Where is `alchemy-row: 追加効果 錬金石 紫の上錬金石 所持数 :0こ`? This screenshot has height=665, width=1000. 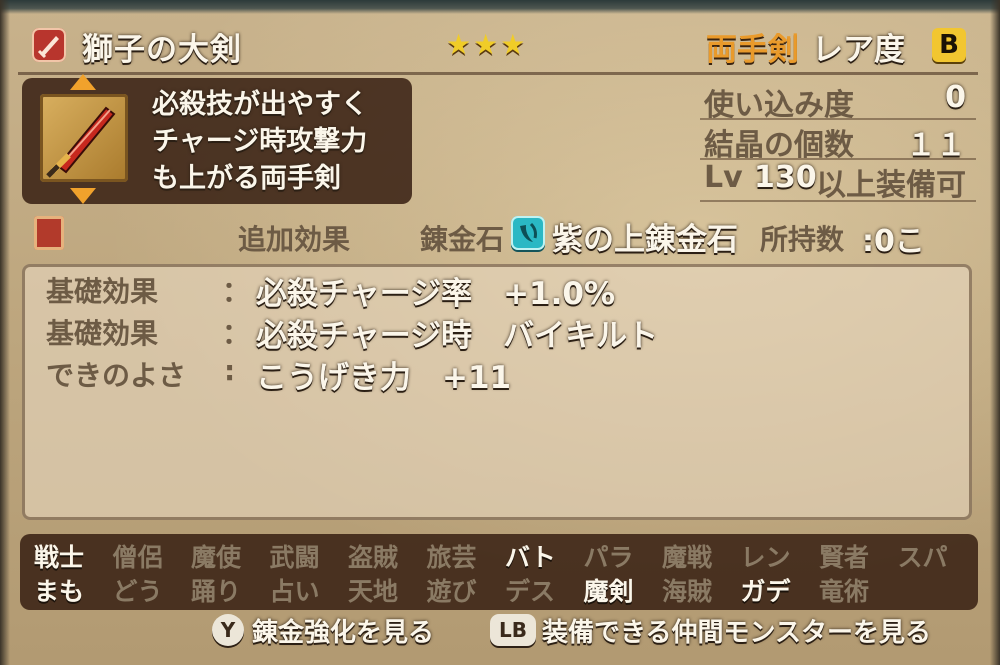
alchemy-row: 追加効果 錬金石 紫の上錬金石 所持数 :0こ is located at coordinates (500, 236).